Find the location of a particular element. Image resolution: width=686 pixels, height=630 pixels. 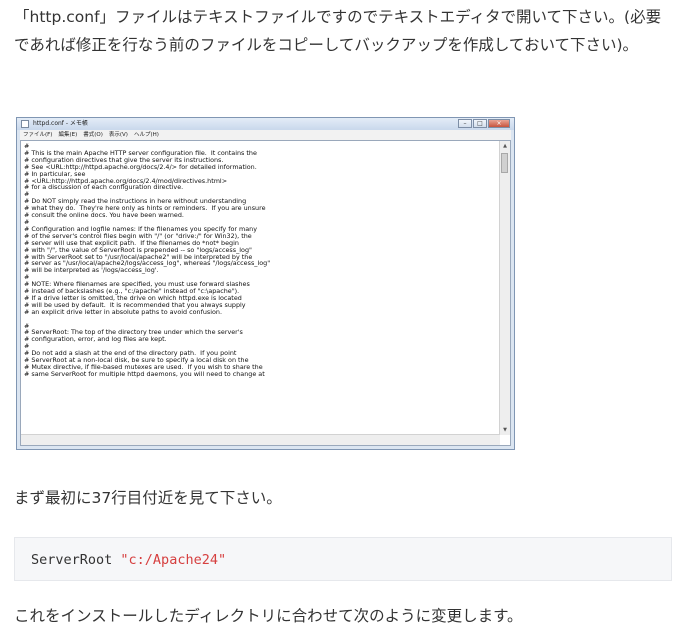

code-string: "c:/Apache24" is located at coordinates (173, 560).